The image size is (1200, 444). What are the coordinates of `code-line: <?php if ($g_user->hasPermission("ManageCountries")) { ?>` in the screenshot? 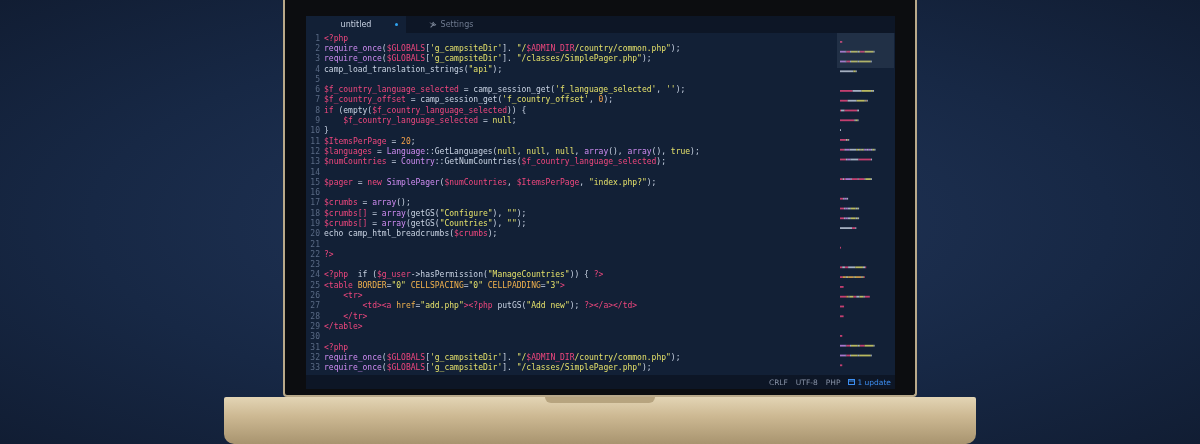 It's located at (464, 275).